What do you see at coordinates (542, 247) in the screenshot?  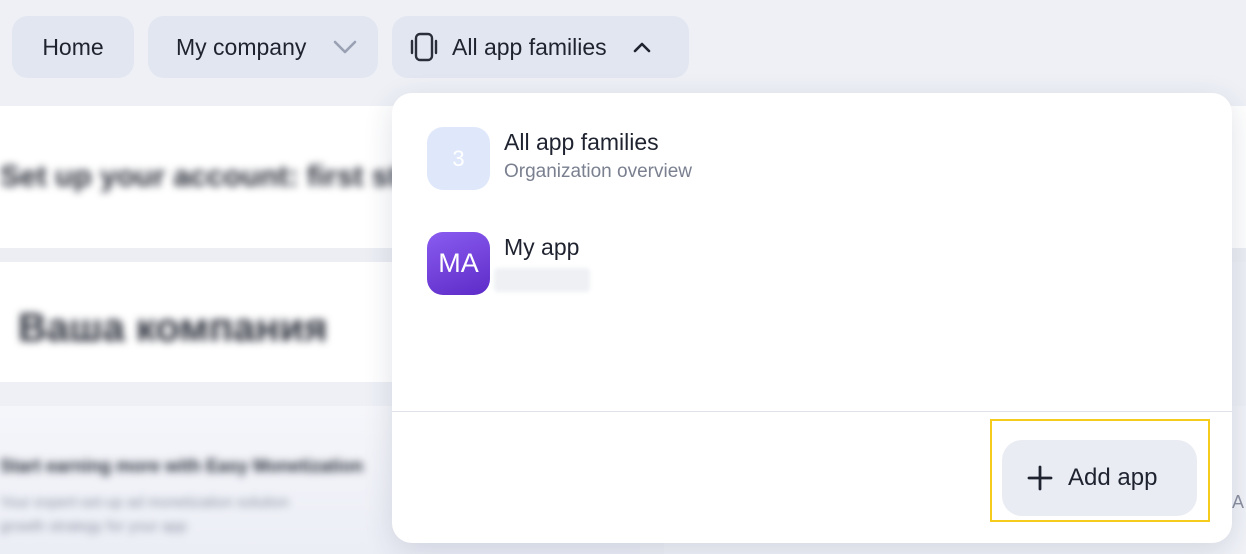 I see `item-title: My app` at bounding box center [542, 247].